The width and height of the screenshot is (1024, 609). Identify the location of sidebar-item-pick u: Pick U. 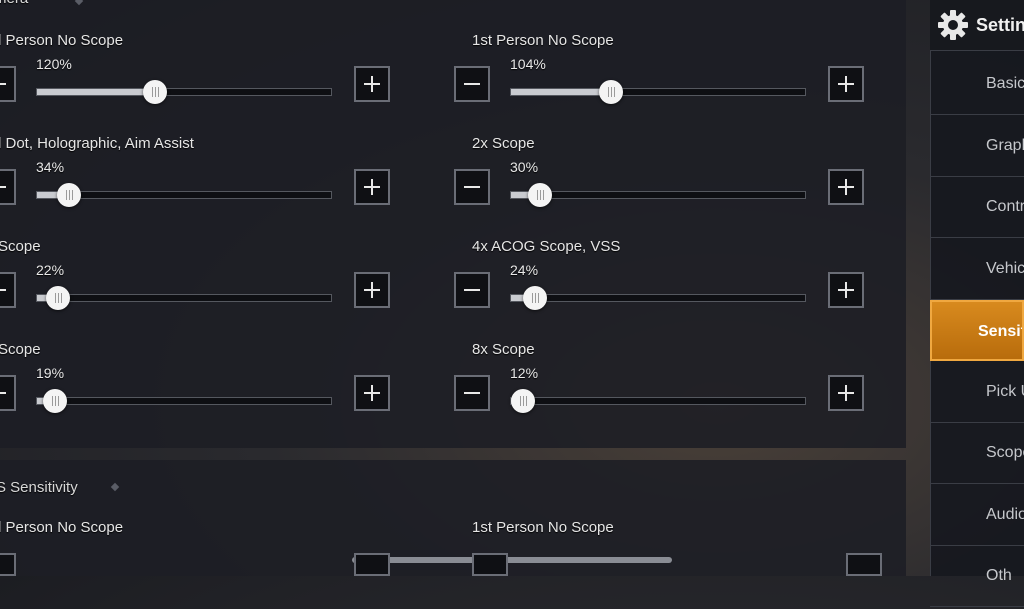
(977, 392).